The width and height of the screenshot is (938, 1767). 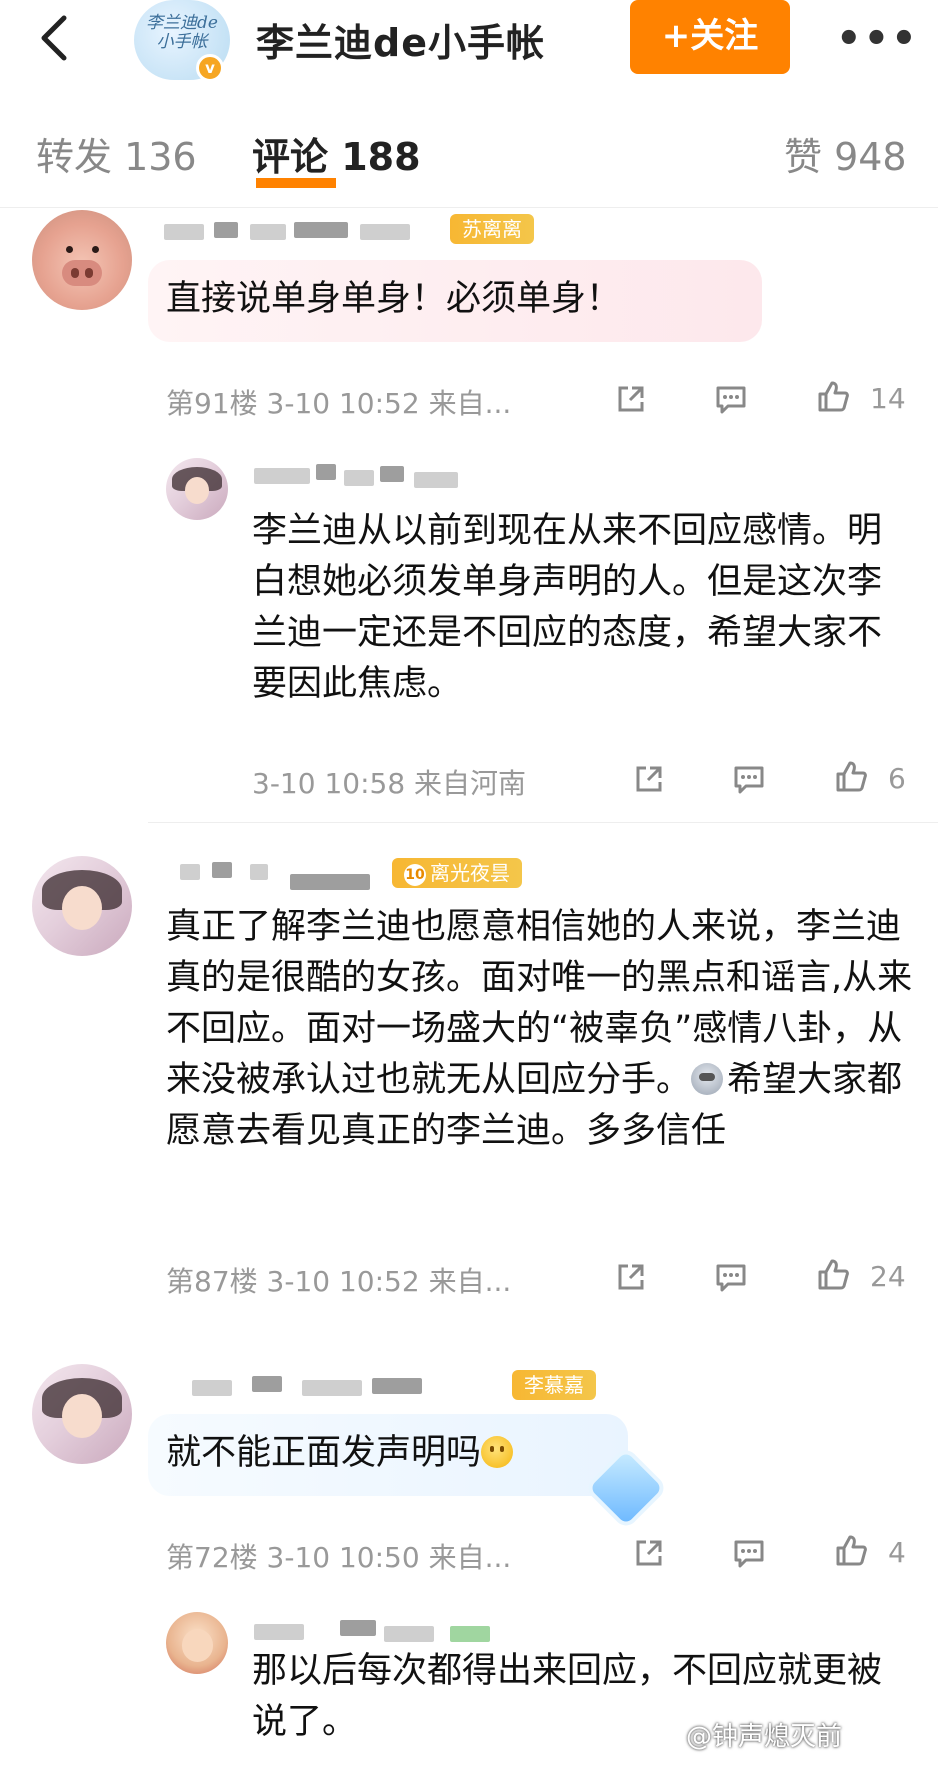 What do you see at coordinates (888, 1276) in the screenshot?
I see `like-count: 24` at bounding box center [888, 1276].